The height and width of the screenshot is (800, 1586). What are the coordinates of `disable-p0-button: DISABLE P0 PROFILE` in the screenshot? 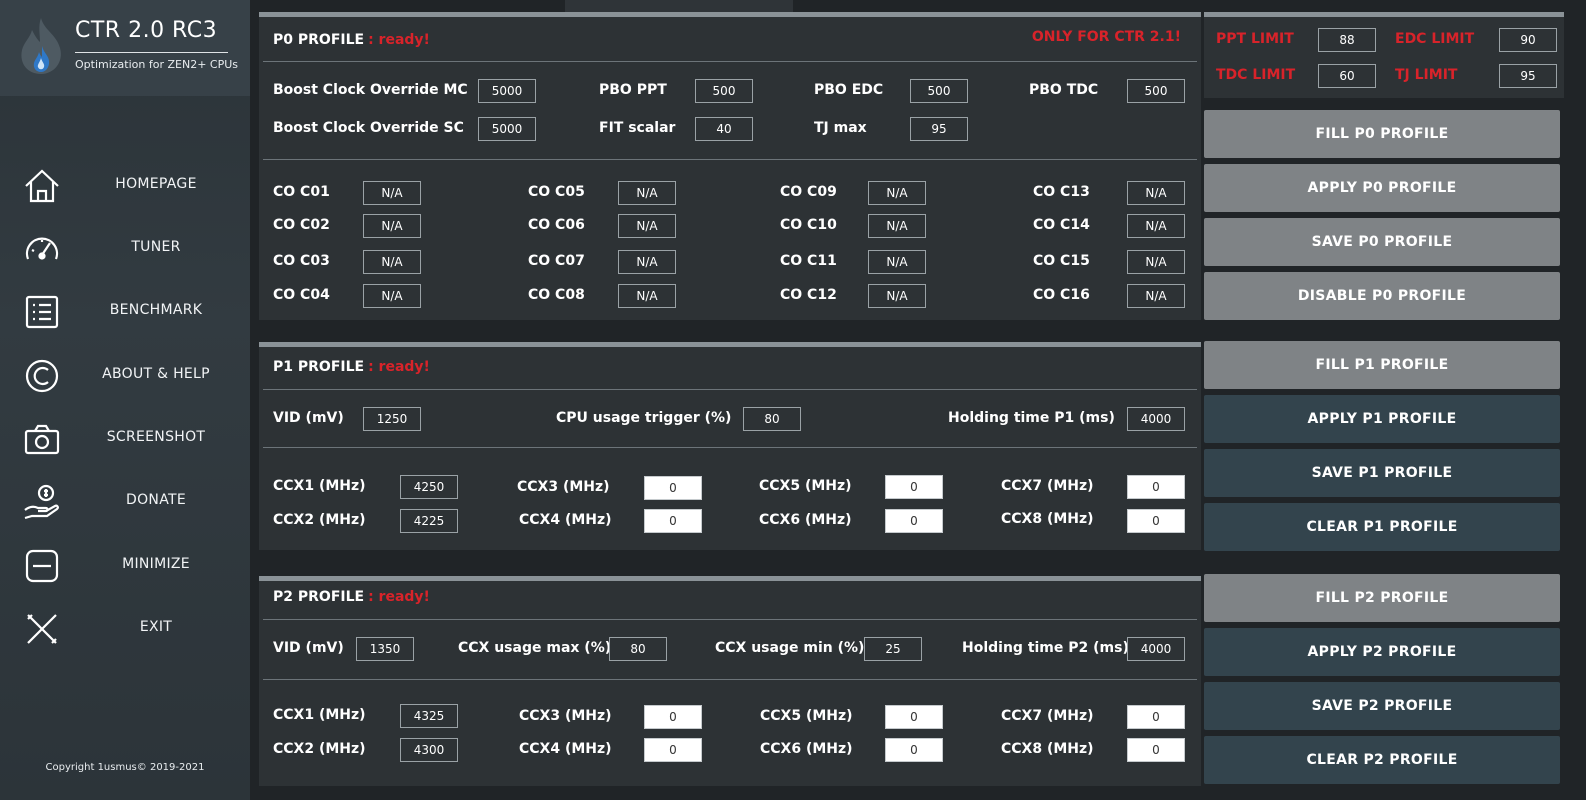 It's located at (1382, 296).